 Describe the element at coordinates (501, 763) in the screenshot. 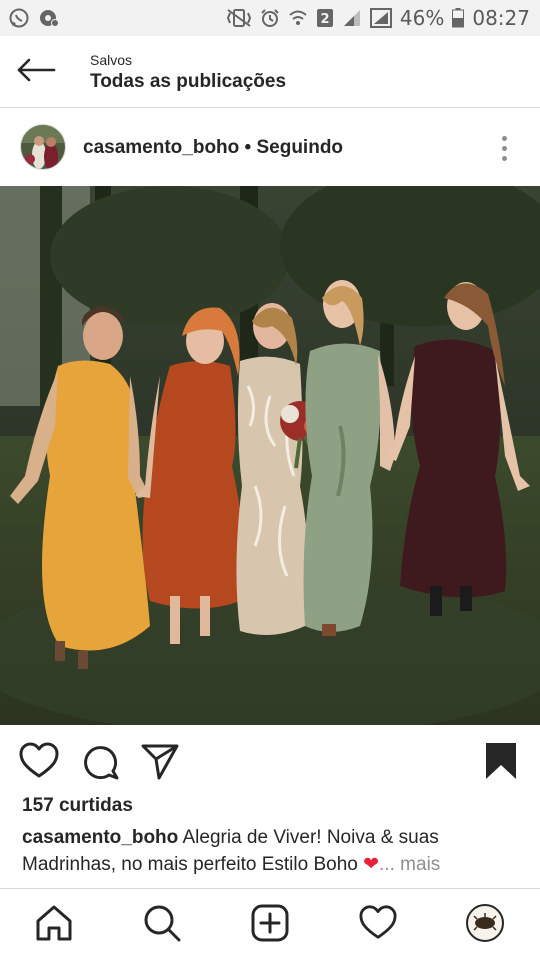

I see `bookmark-icon` at that location.